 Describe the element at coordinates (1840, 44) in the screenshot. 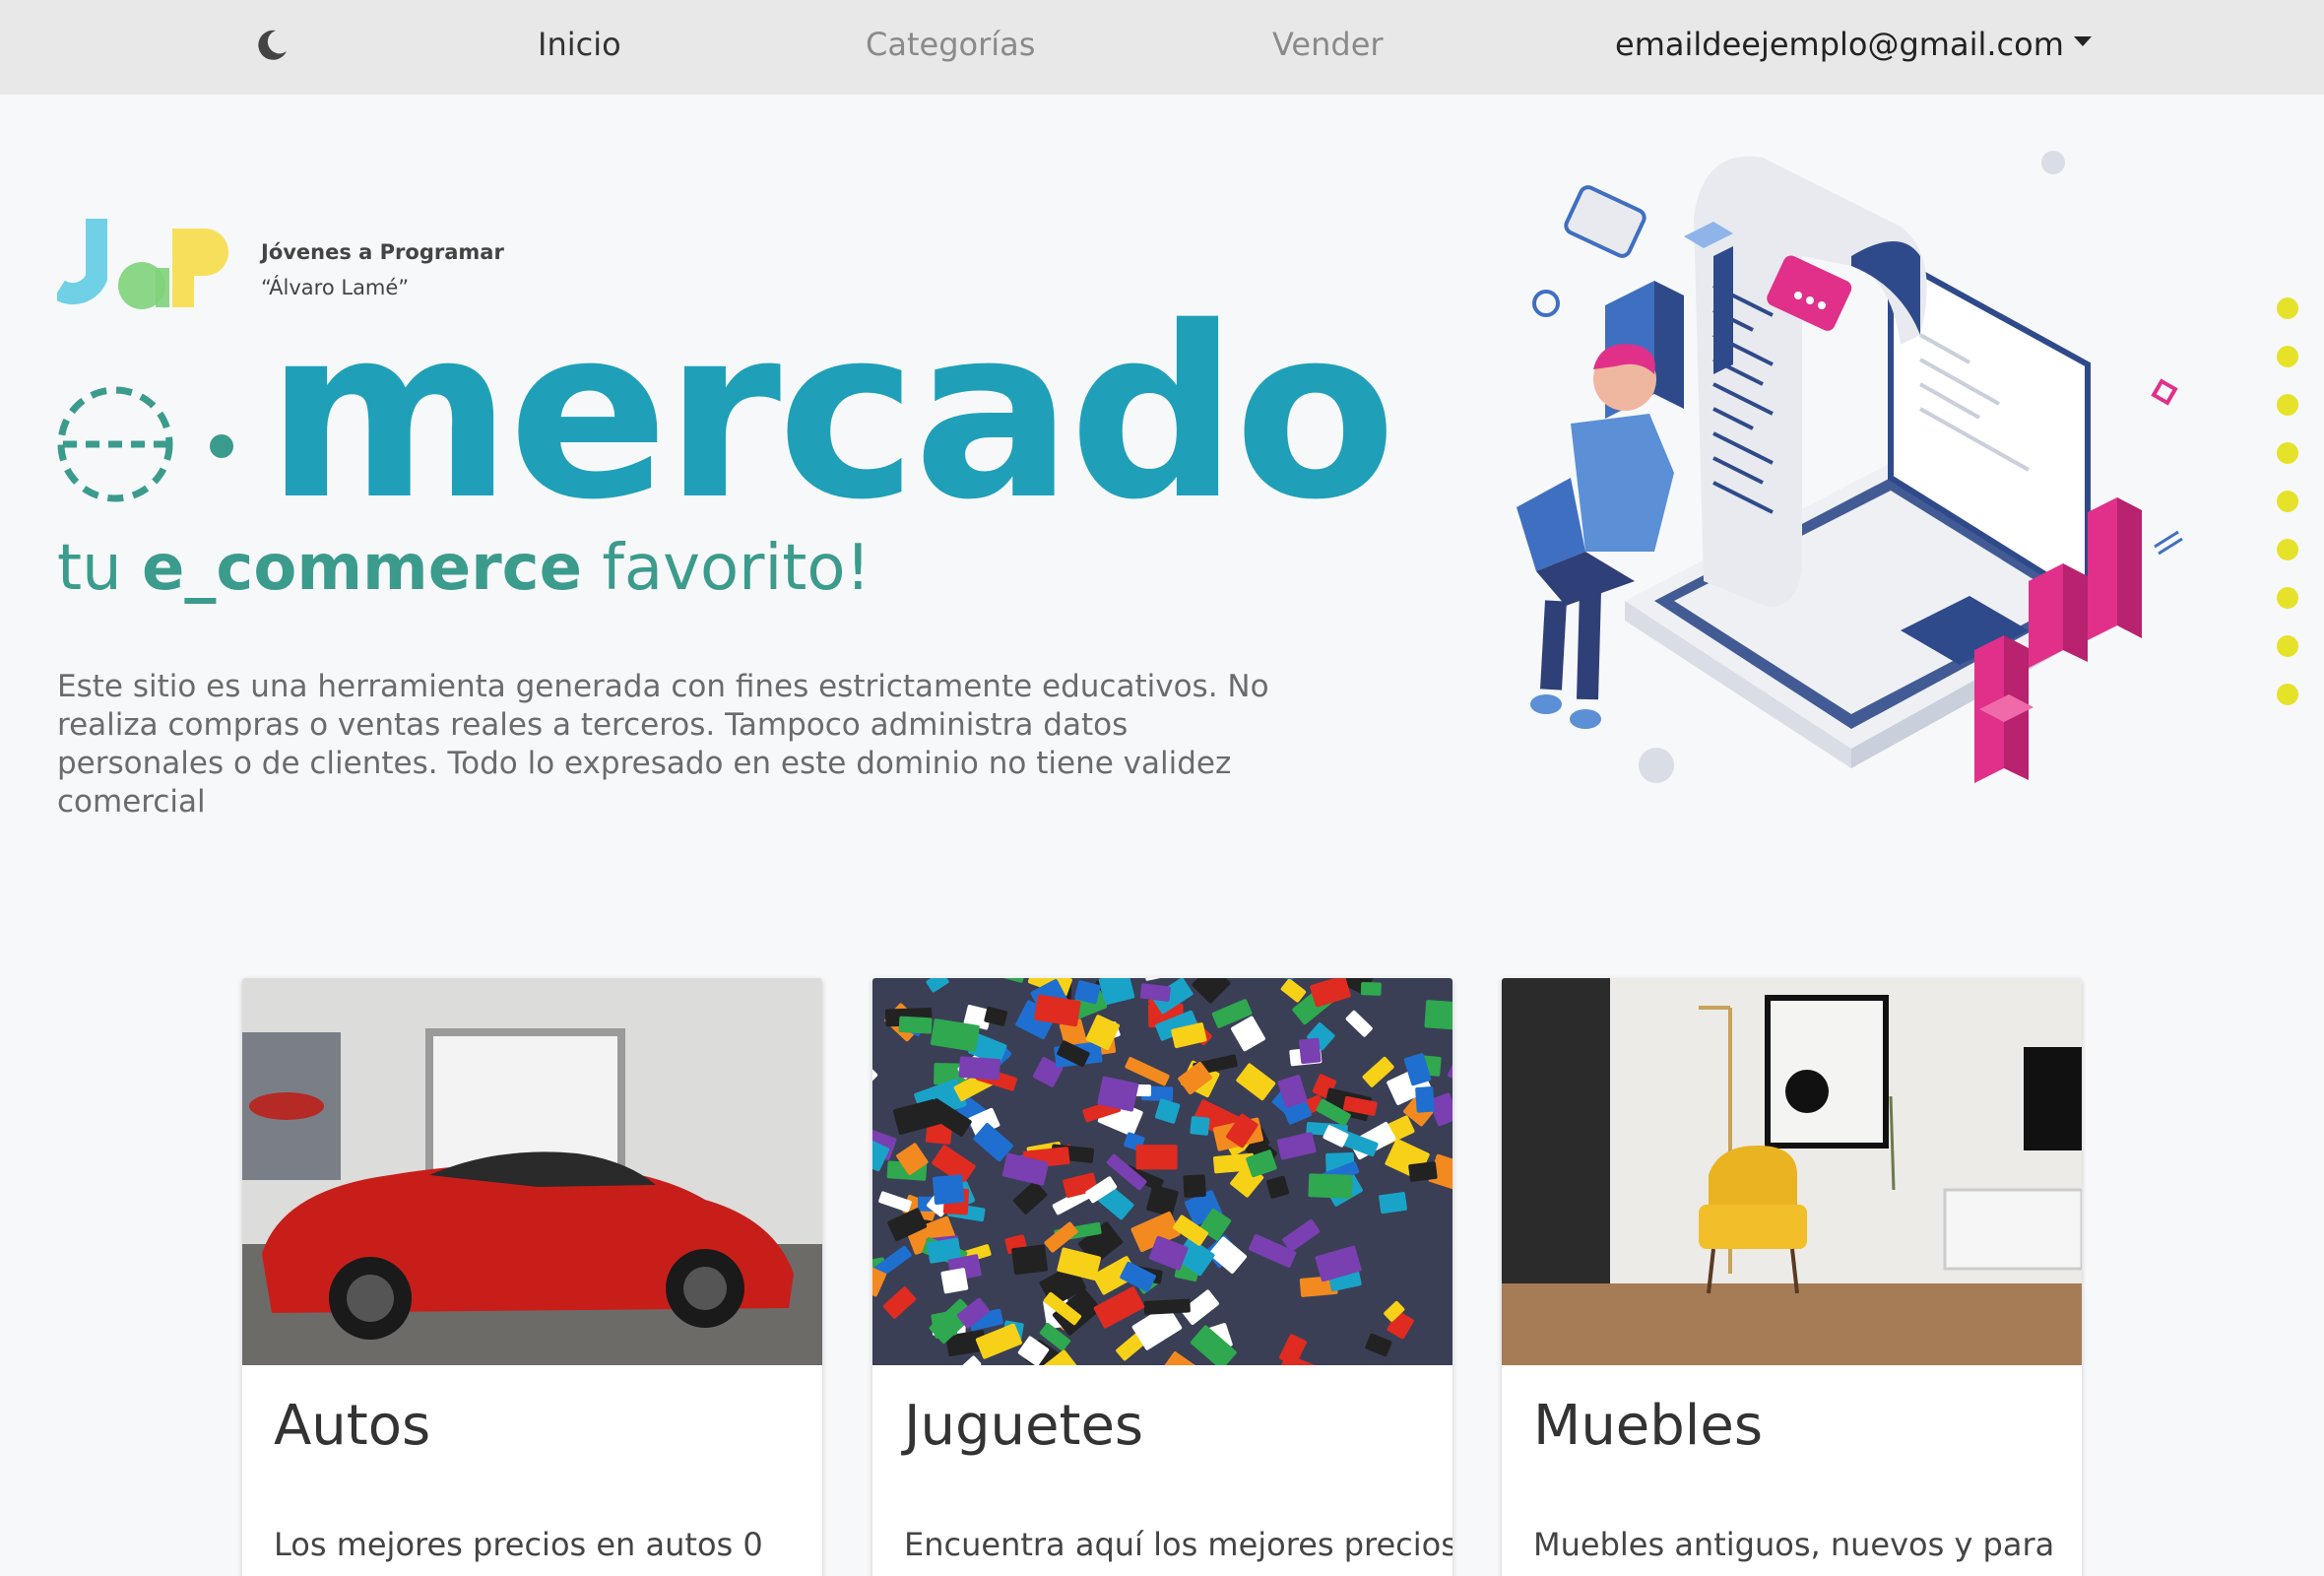

I see `user-email: emaildeejemplo@gmail.com` at that location.